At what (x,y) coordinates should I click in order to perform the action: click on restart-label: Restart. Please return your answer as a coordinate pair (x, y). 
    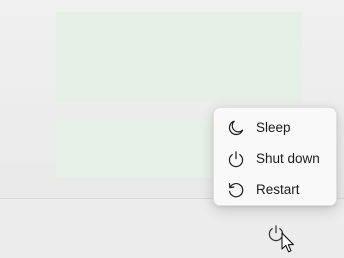
    Looking at the image, I should click on (278, 189).